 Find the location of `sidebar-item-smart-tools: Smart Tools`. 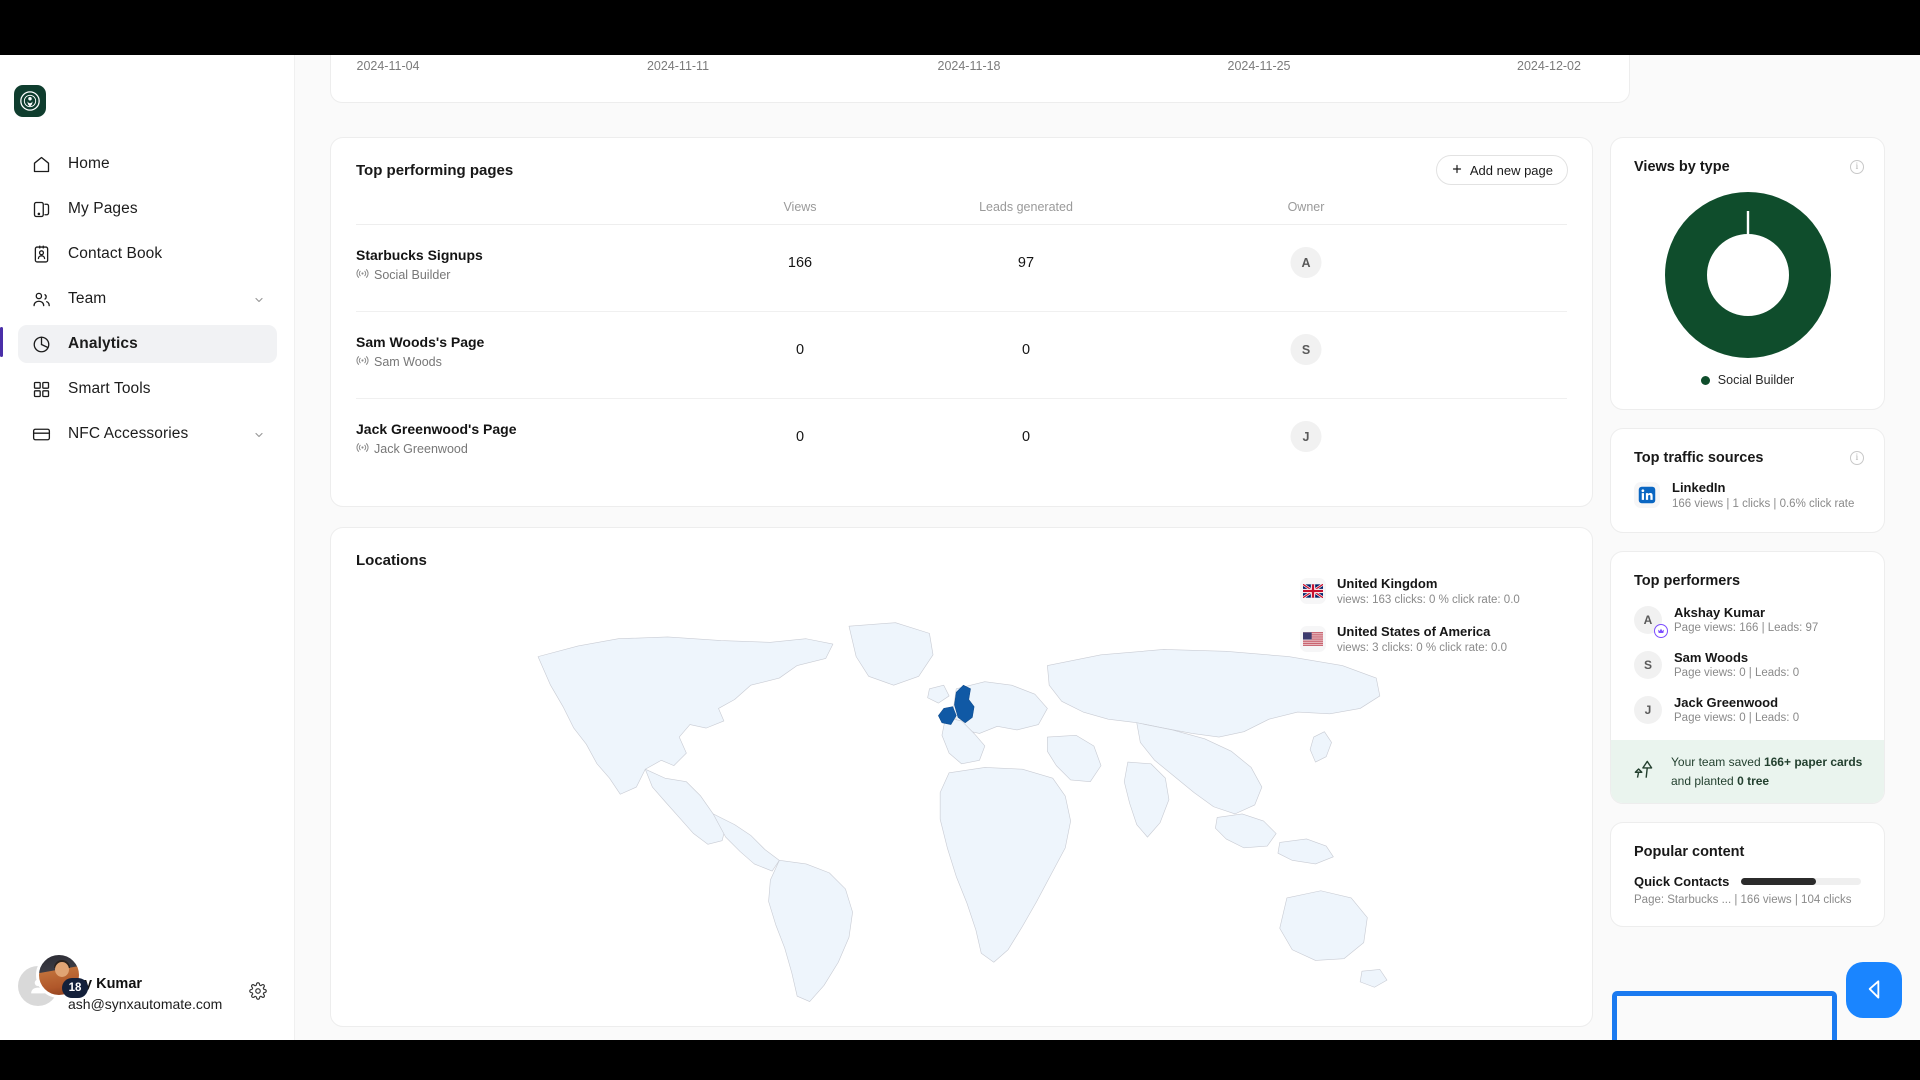

sidebar-item-smart-tools: Smart Tools is located at coordinates (147, 389).